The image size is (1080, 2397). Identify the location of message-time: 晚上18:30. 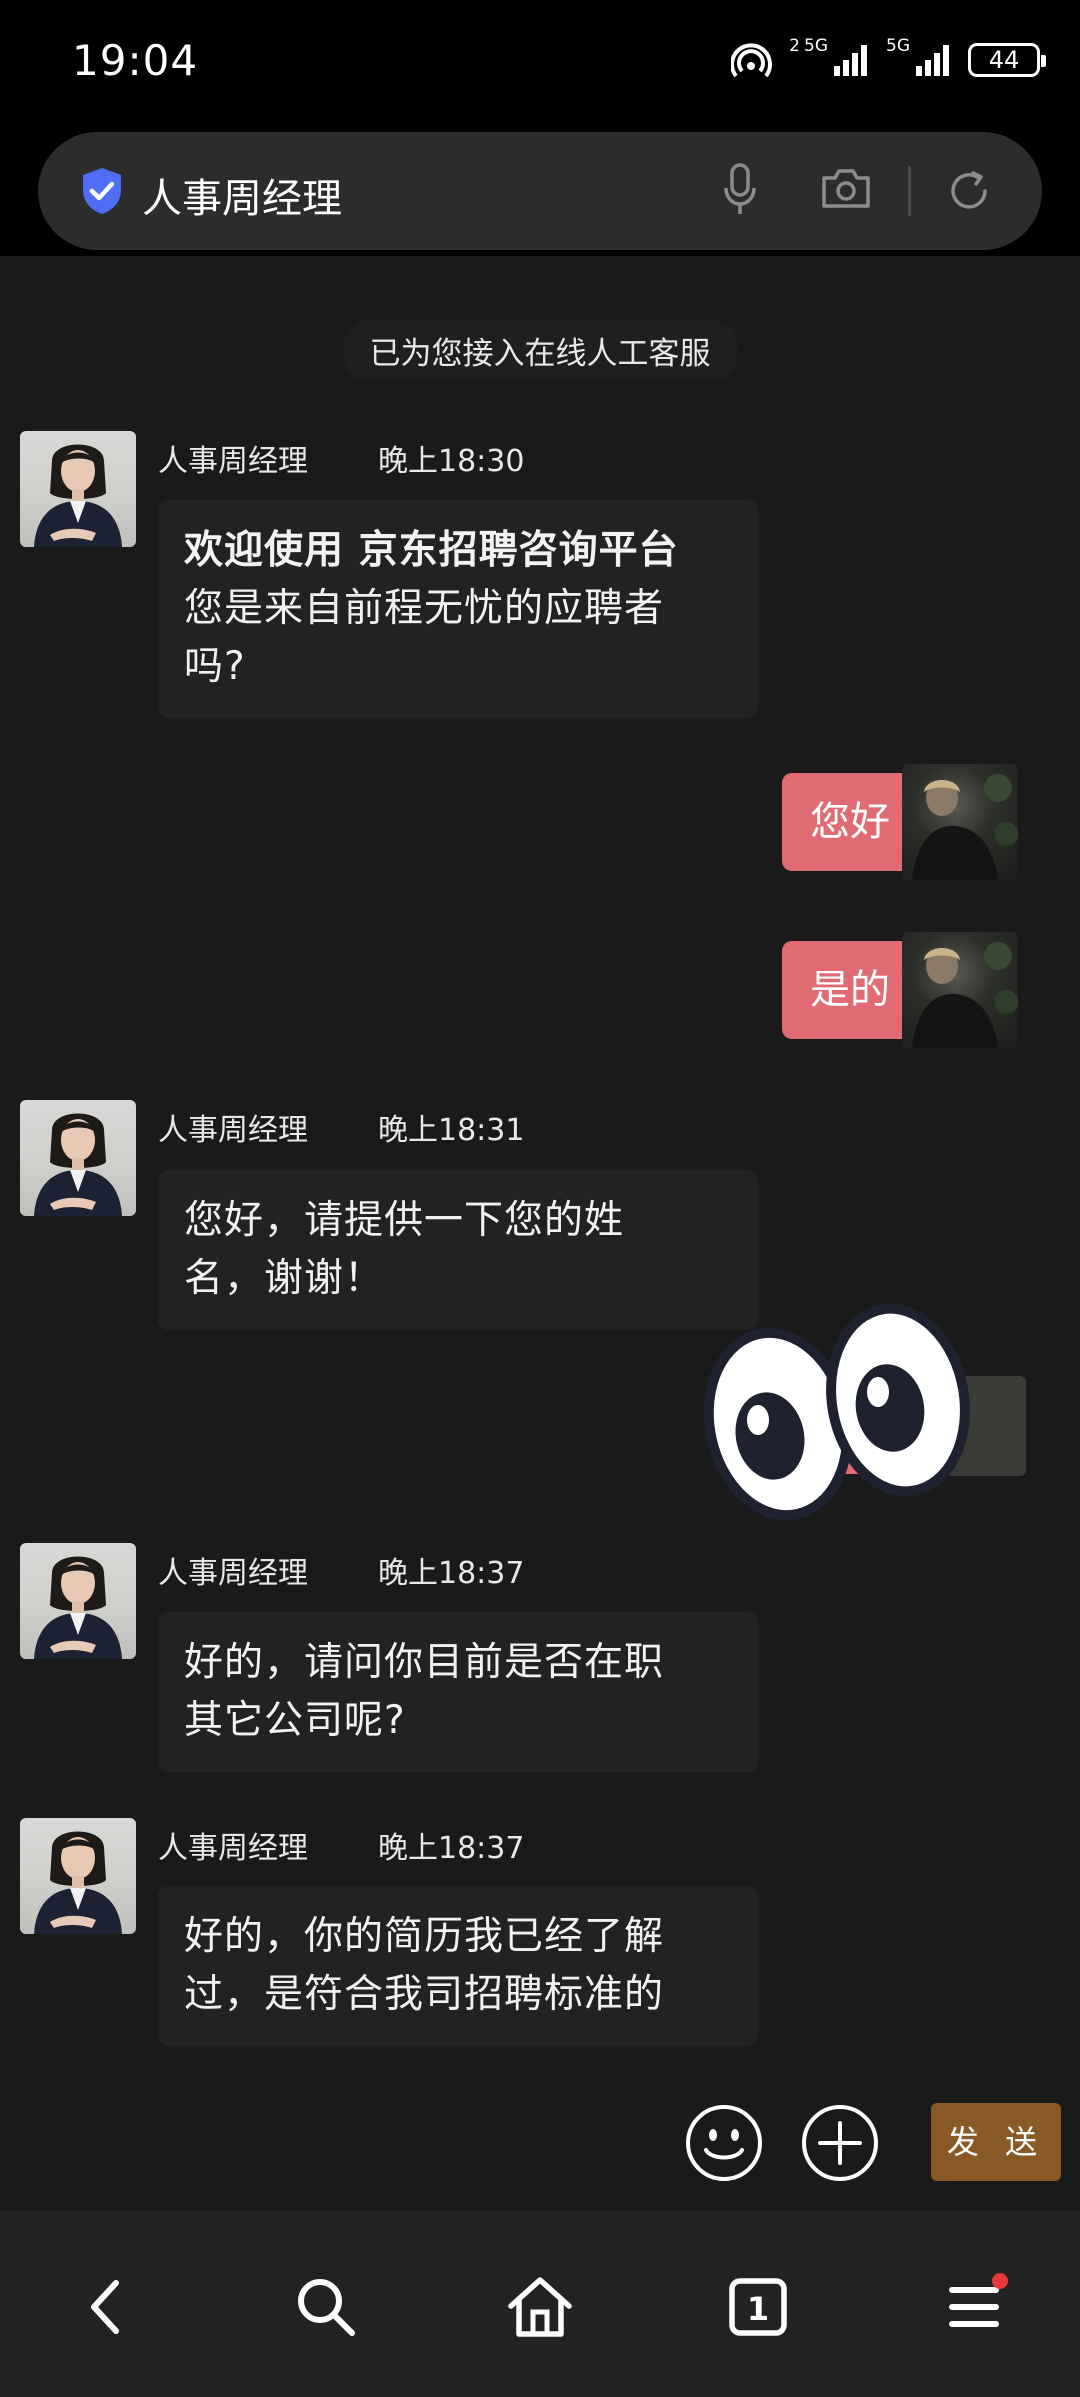
(451, 461).